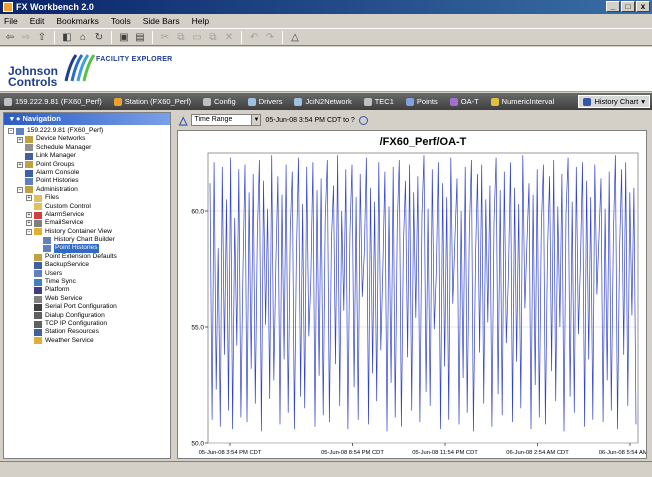  Describe the element at coordinates (42, 37) in the screenshot. I see `up-level-icon: ⇧` at that location.